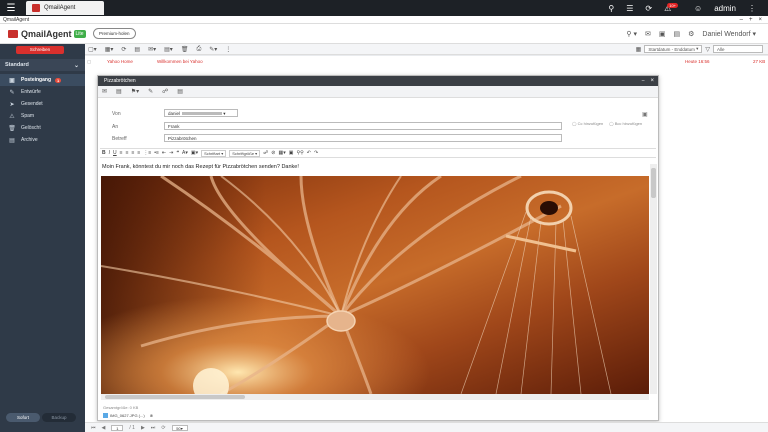  What do you see at coordinates (147, 153) in the screenshot?
I see `ordered-list-icon: ⋮≡` at bounding box center [147, 153].